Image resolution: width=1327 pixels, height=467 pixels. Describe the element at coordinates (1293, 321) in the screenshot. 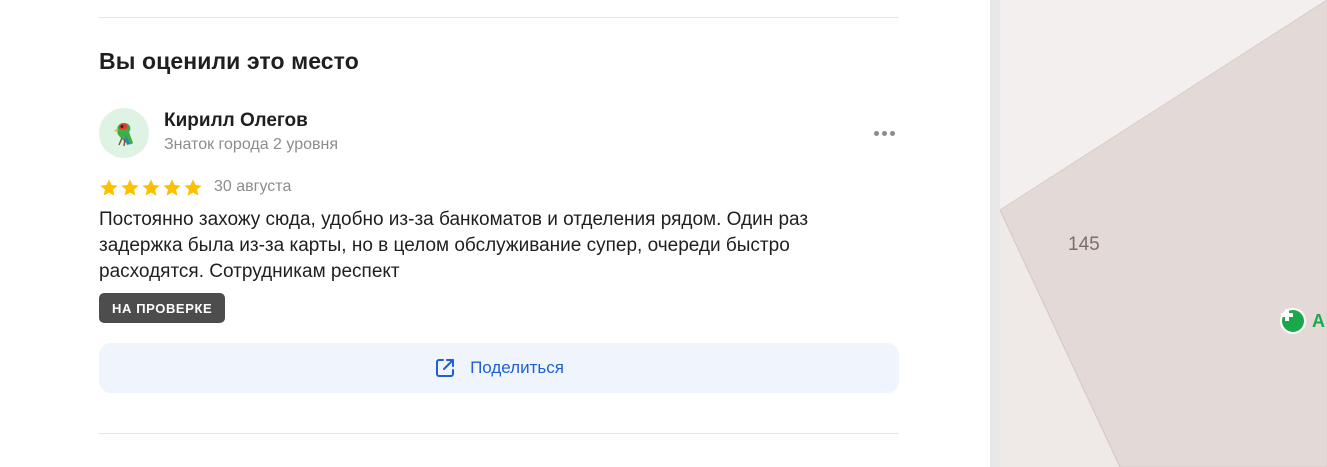

I see `pharmacy-cross-icon` at that location.